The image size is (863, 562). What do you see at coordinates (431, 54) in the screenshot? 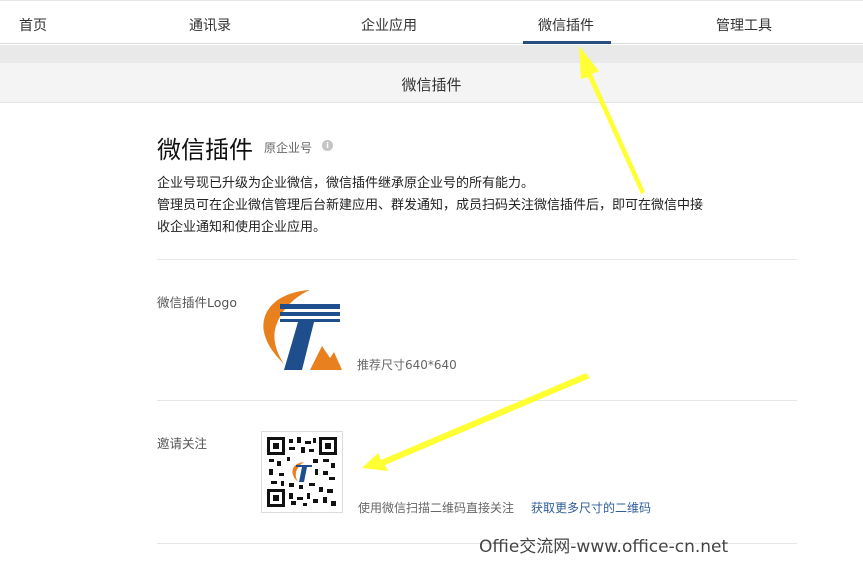
I see `header-gap` at bounding box center [431, 54].